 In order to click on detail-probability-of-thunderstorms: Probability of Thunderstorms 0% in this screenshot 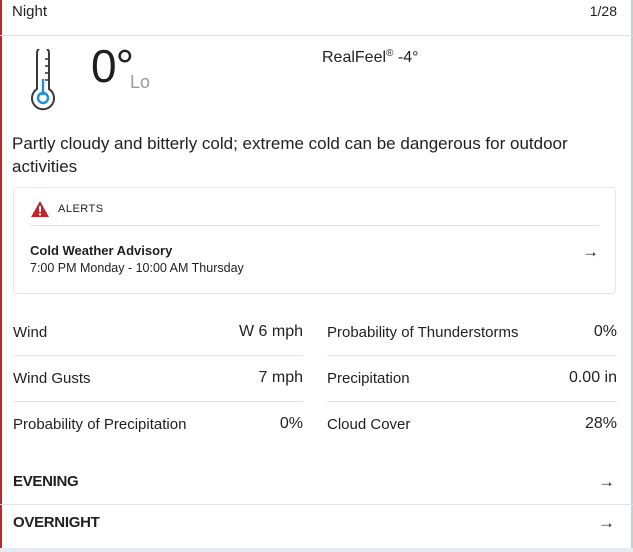, I will do `click(472, 333)`.